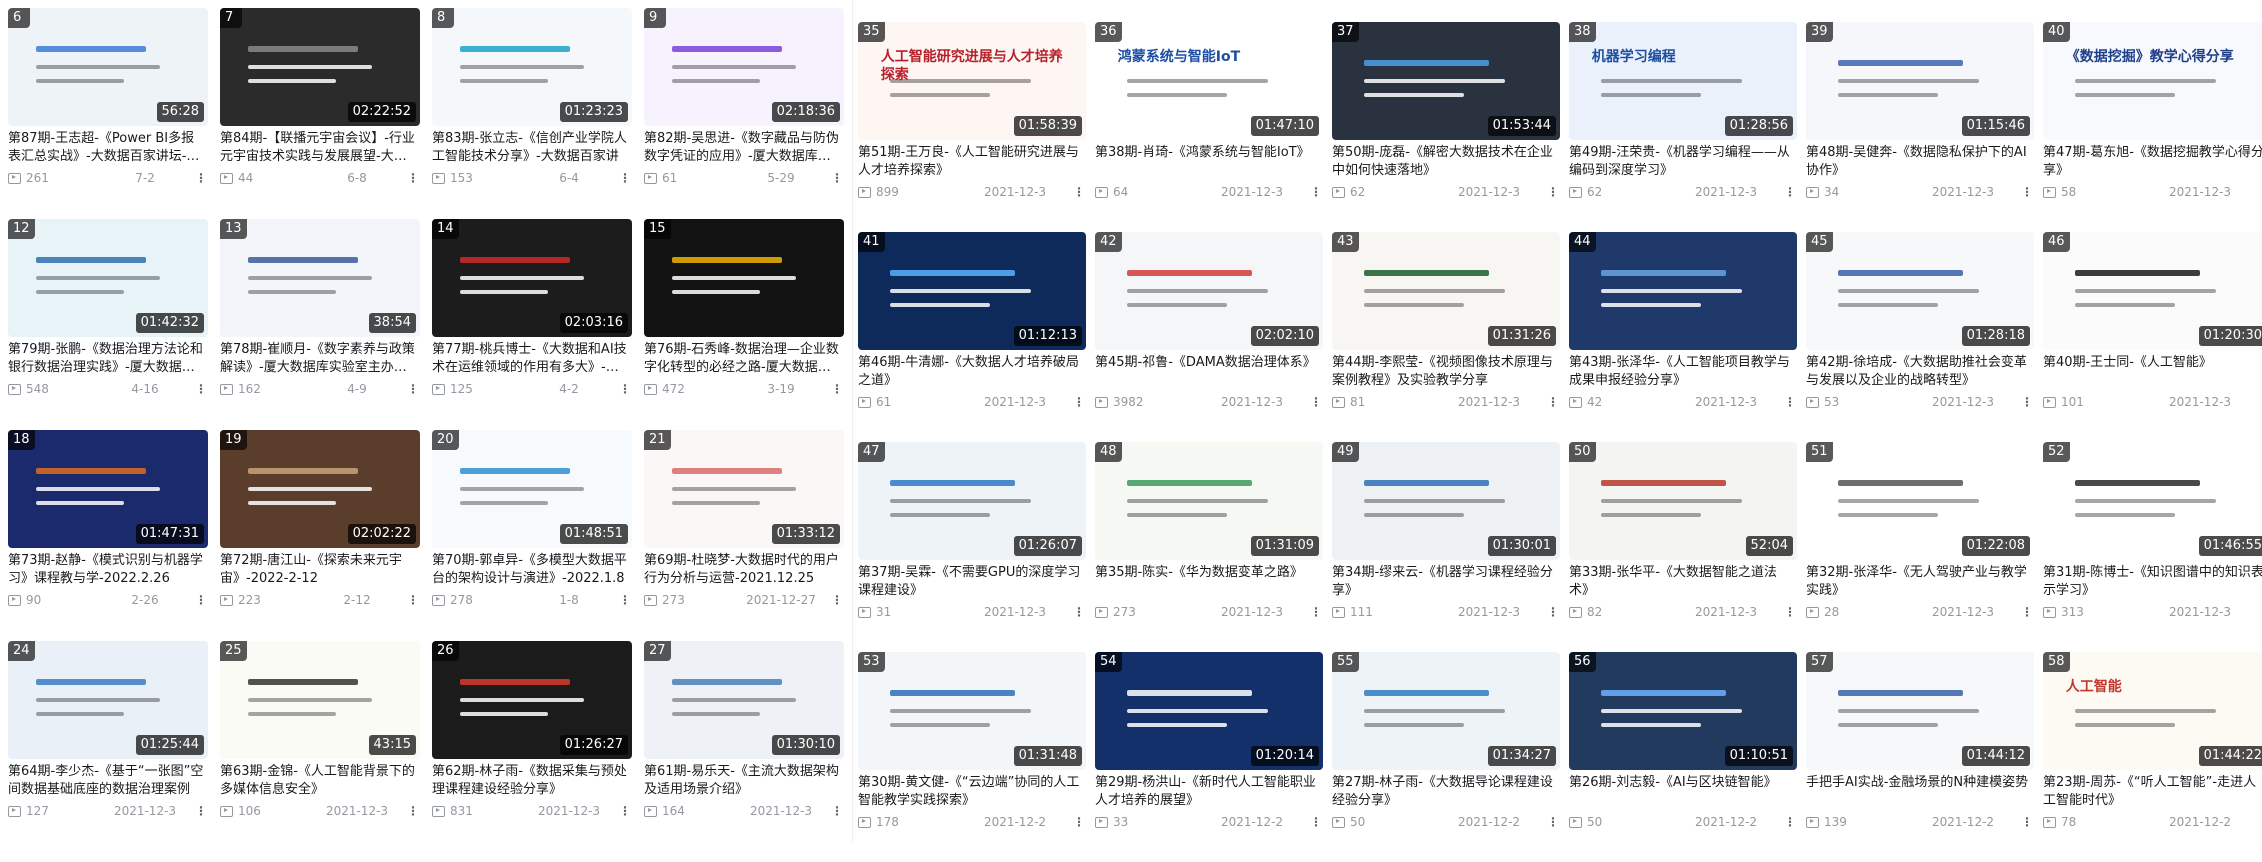 The height and width of the screenshot is (862, 2262). I want to click on video-thumbnail: 56 01:10:51, so click(1683, 711).